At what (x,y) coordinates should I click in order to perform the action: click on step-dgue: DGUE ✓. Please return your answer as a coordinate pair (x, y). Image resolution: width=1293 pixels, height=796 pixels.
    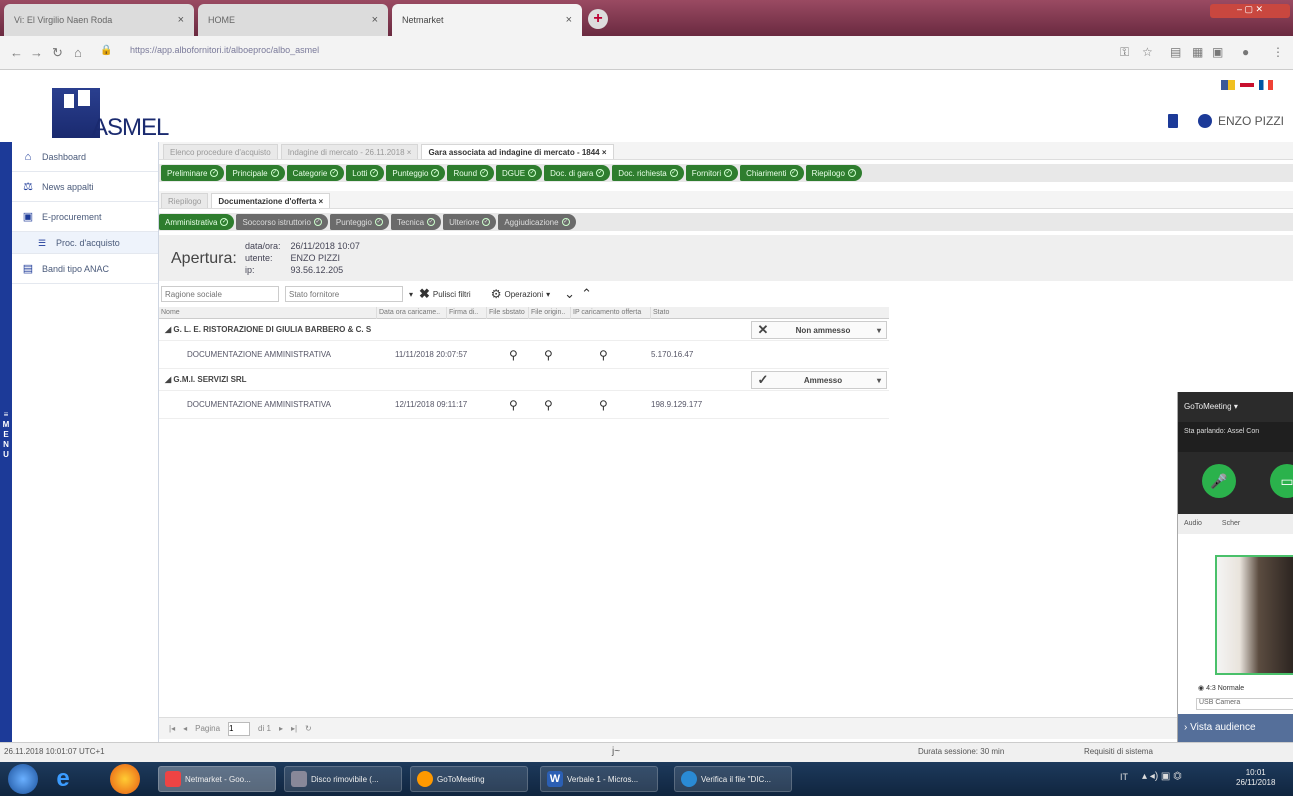
    Looking at the image, I should click on (519, 173).